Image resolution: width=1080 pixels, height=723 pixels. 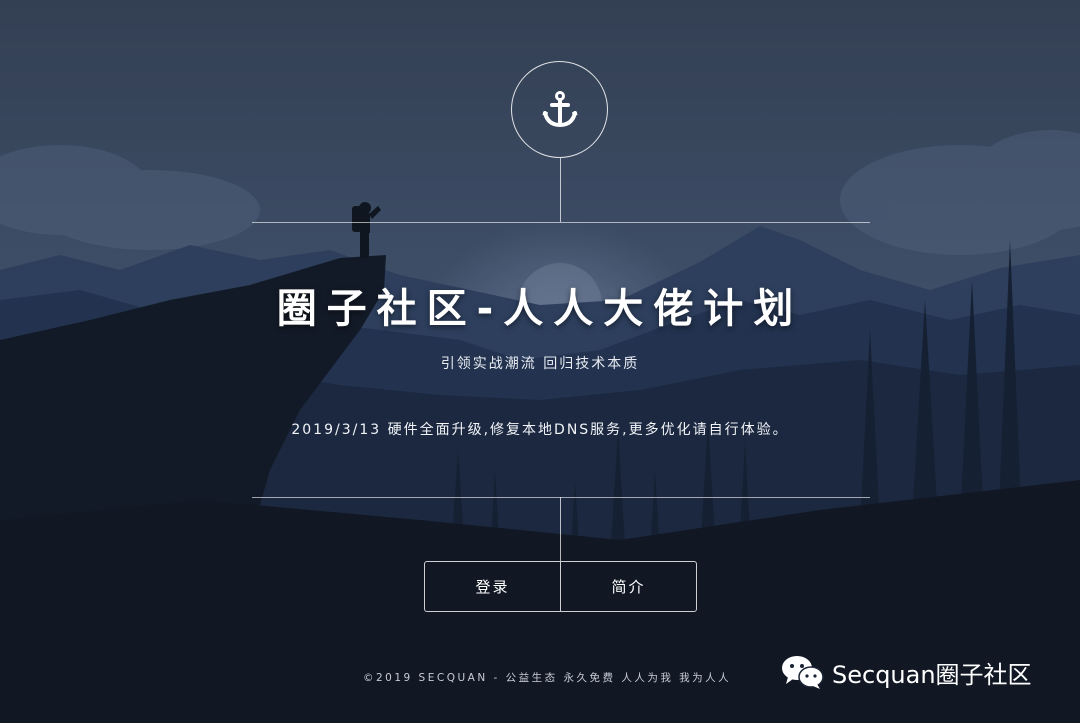 I want to click on anchor-icon, so click(x=559, y=108).